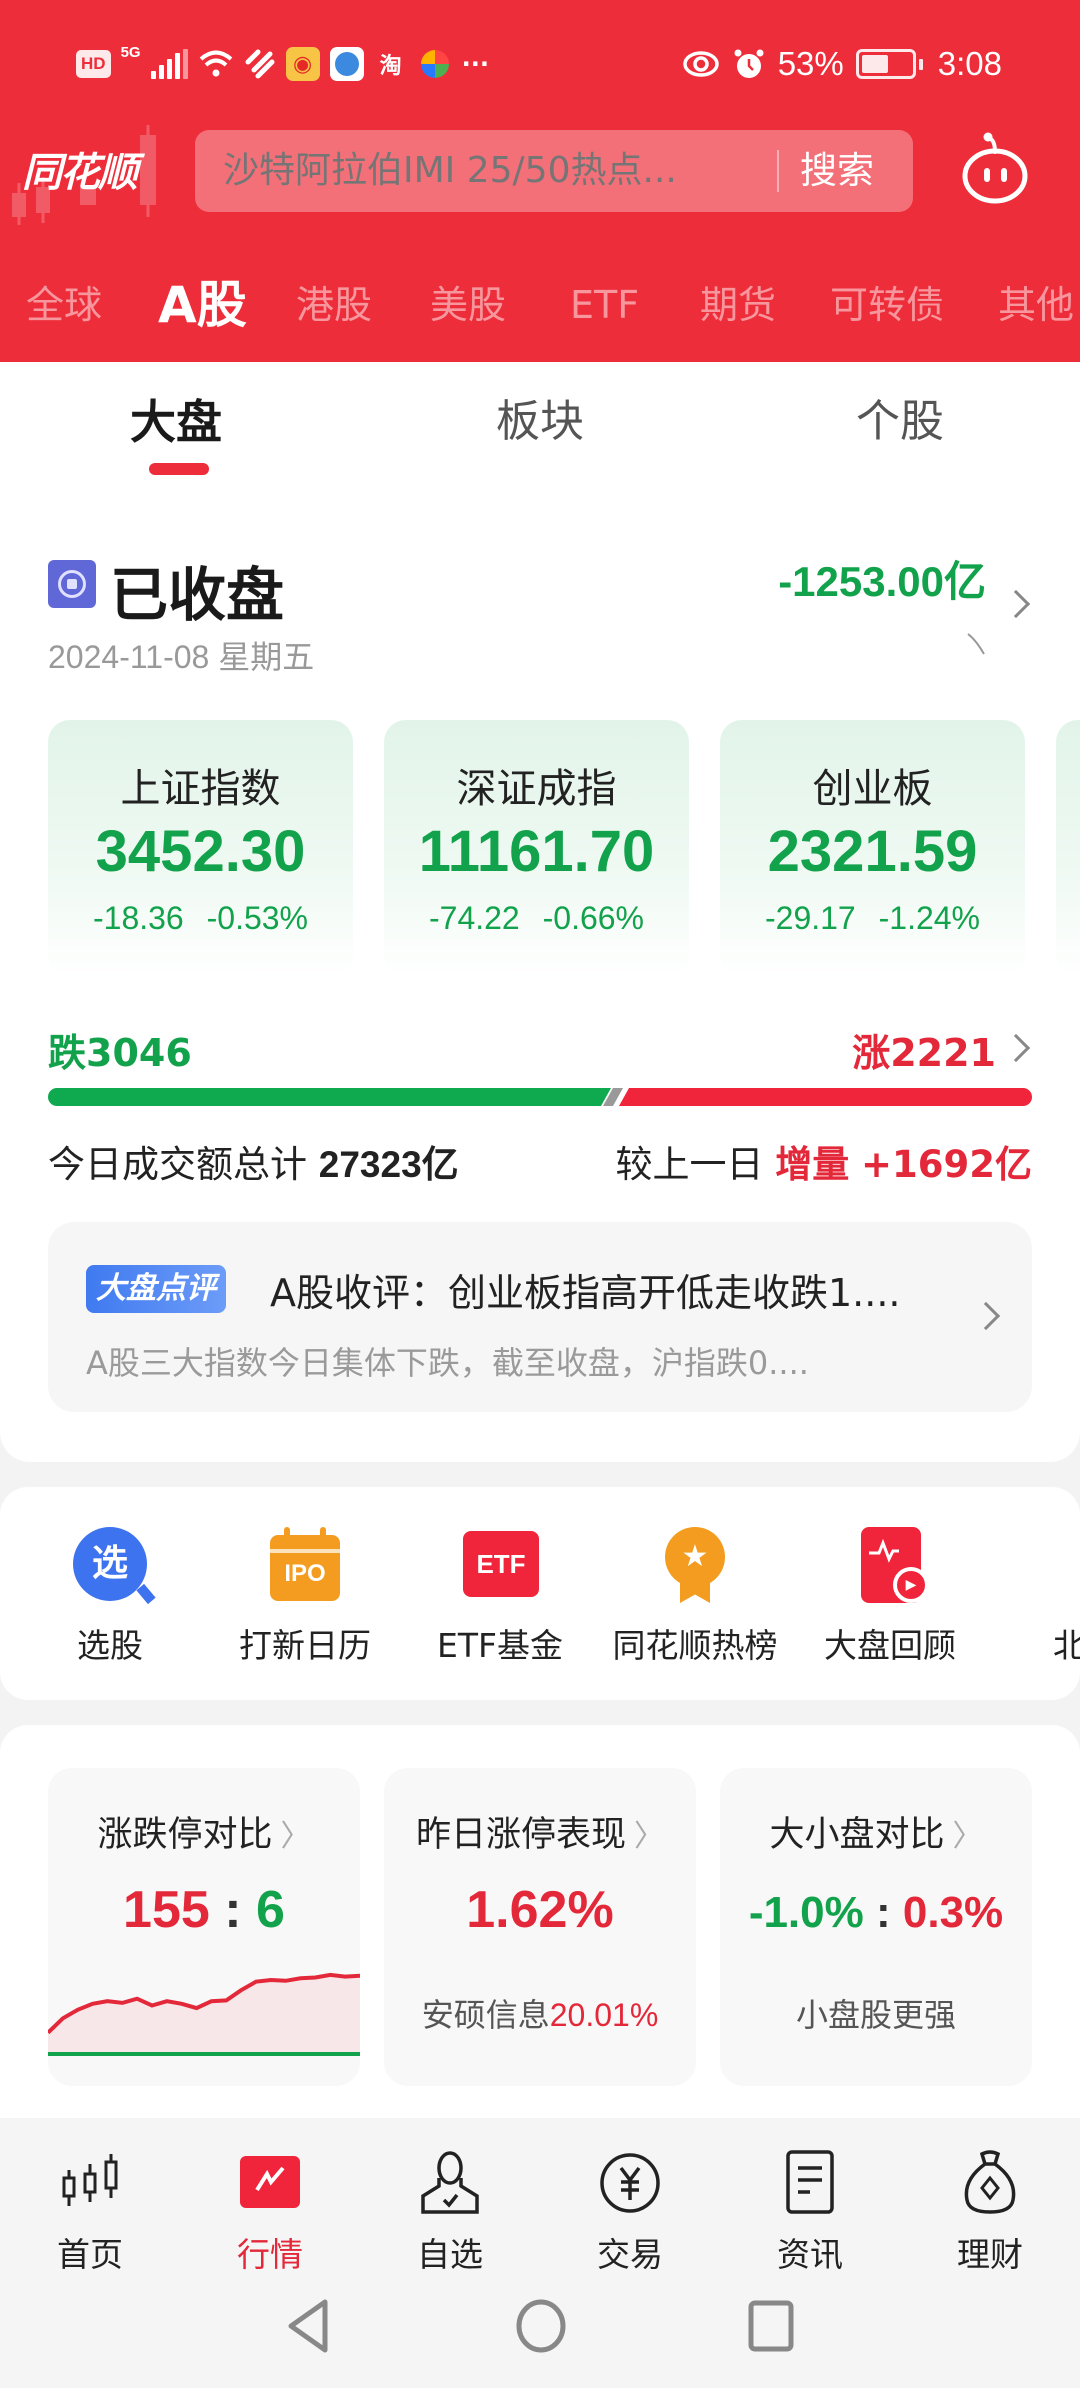 The height and width of the screenshot is (2388, 1080). Describe the element at coordinates (778, 171) in the screenshot. I see `search-divider` at that location.